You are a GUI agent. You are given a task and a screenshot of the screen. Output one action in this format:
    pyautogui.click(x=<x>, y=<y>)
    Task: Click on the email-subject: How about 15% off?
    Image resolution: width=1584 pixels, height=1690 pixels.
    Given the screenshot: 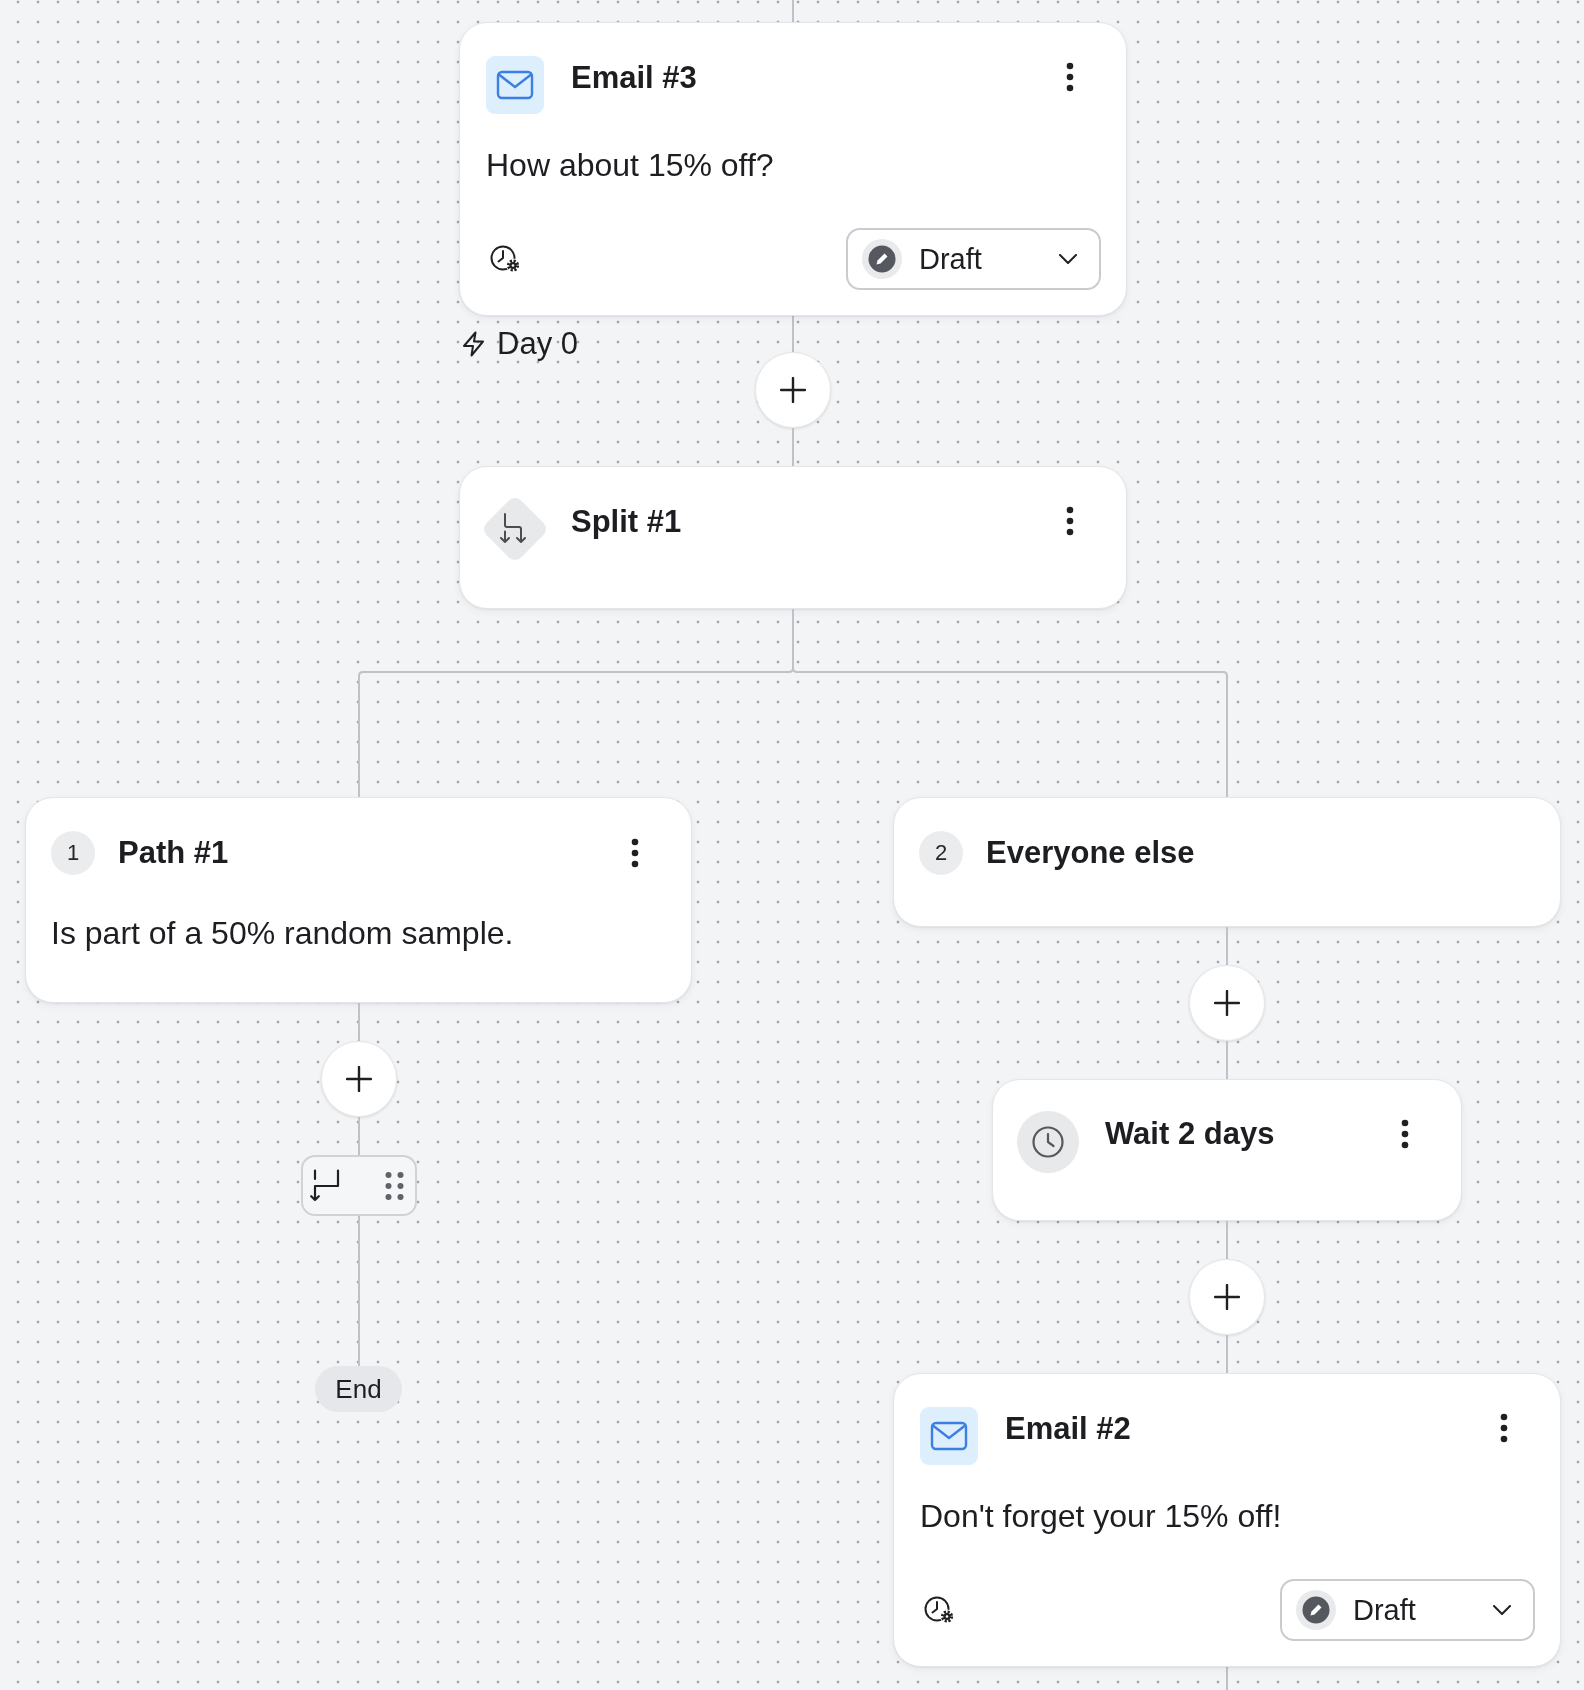 What is the action you would take?
    pyautogui.click(x=630, y=165)
    